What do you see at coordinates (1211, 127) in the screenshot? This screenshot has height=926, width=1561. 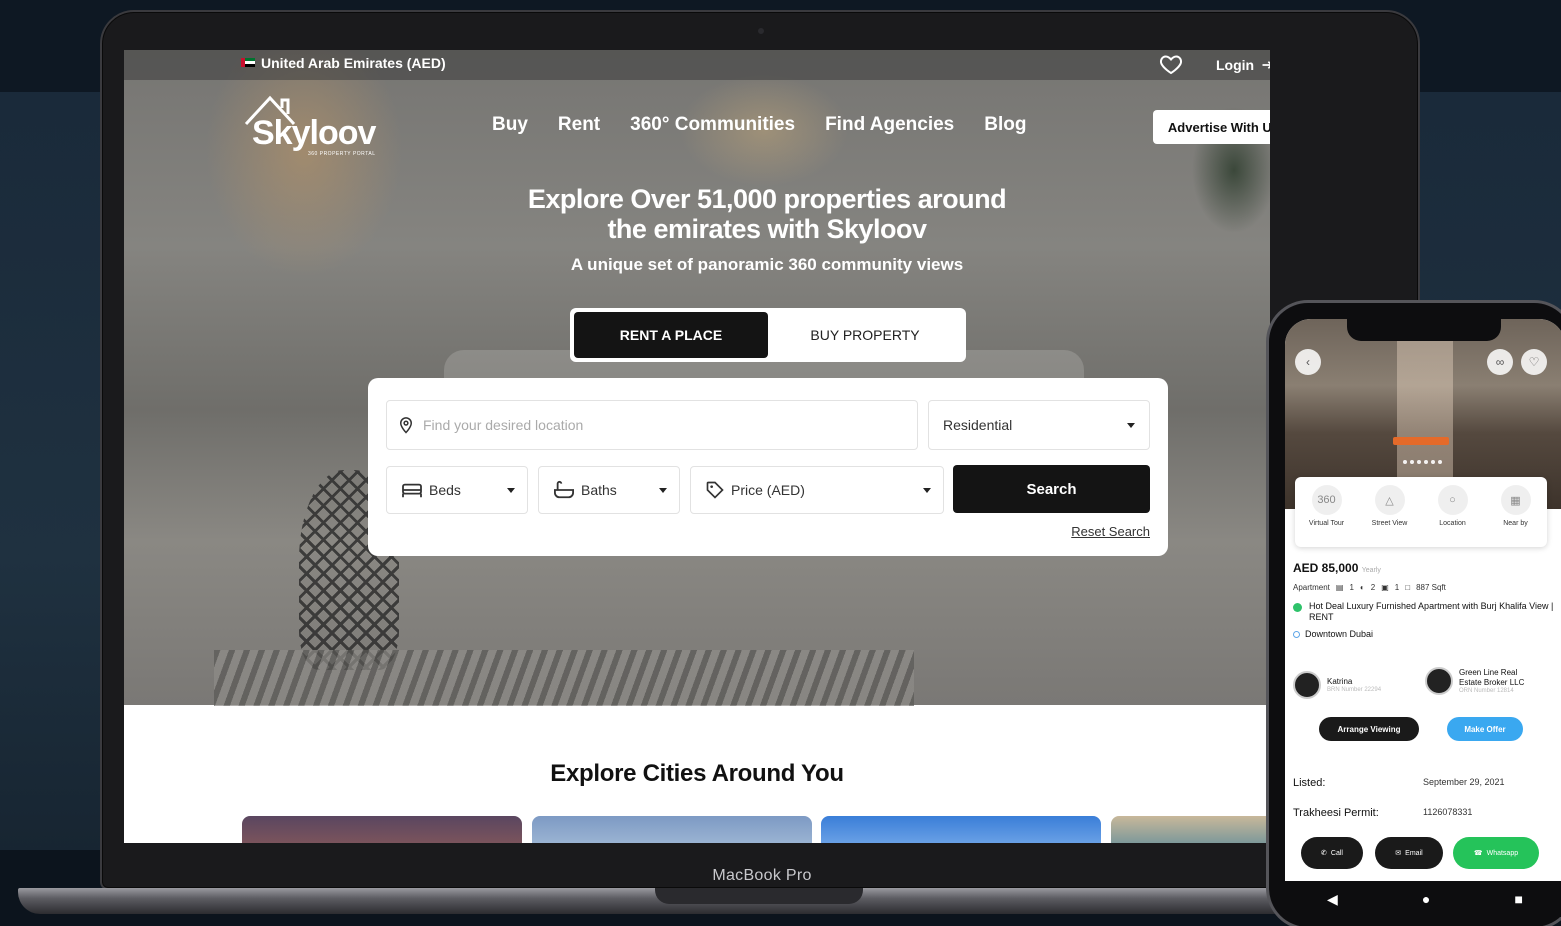 I see `advertise-button: Advertise With Us` at bounding box center [1211, 127].